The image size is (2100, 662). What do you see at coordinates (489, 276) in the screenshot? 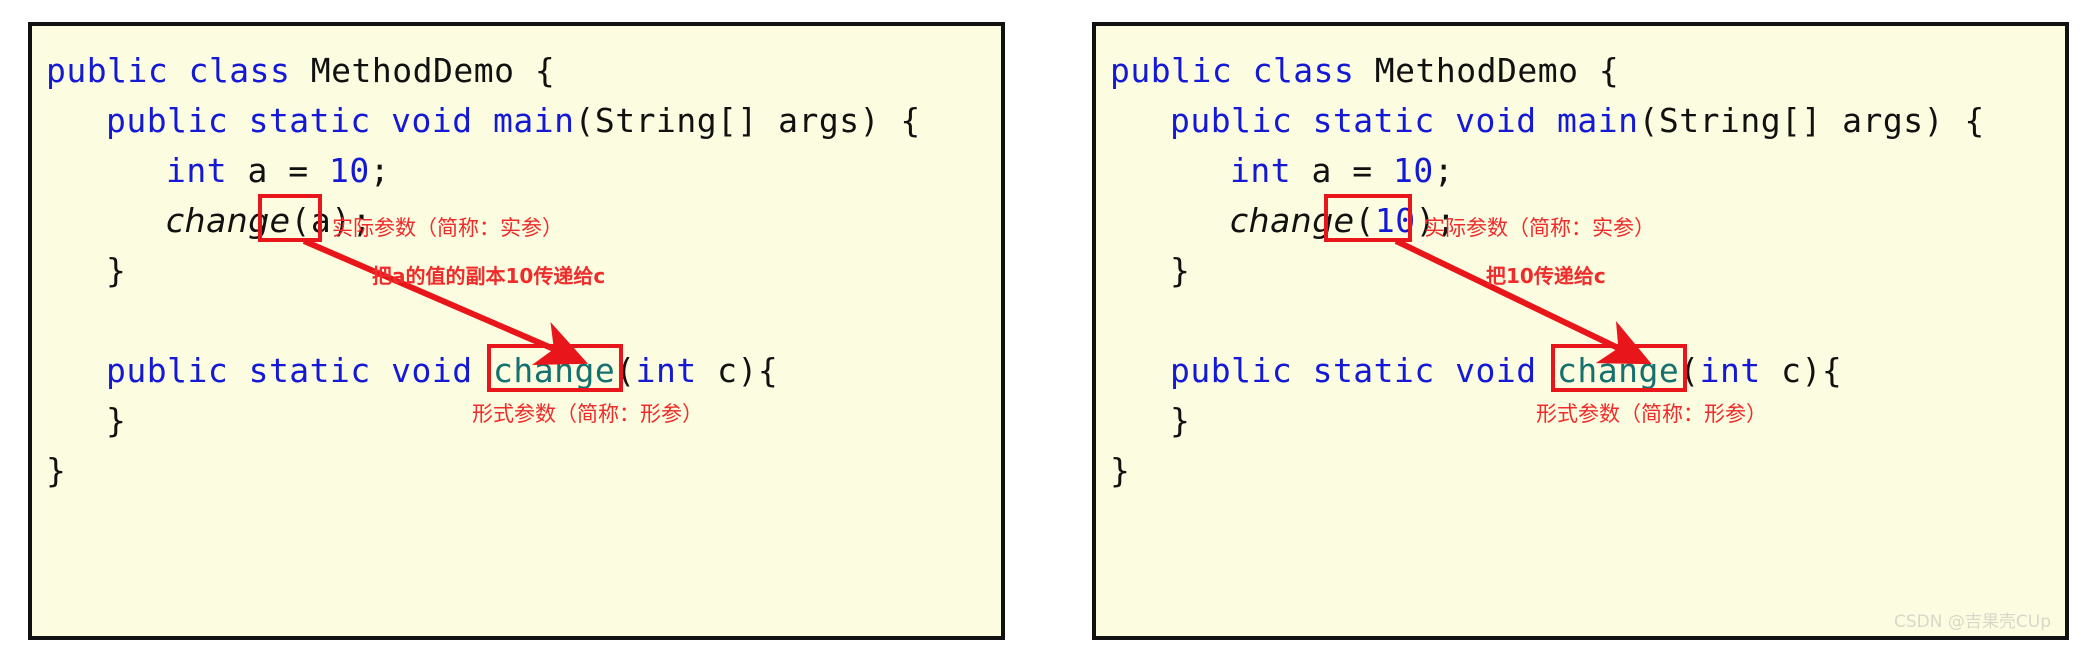
I see `arrow-note-annotation: 把a的值的副本10传递给c` at bounding box center [489, 276].